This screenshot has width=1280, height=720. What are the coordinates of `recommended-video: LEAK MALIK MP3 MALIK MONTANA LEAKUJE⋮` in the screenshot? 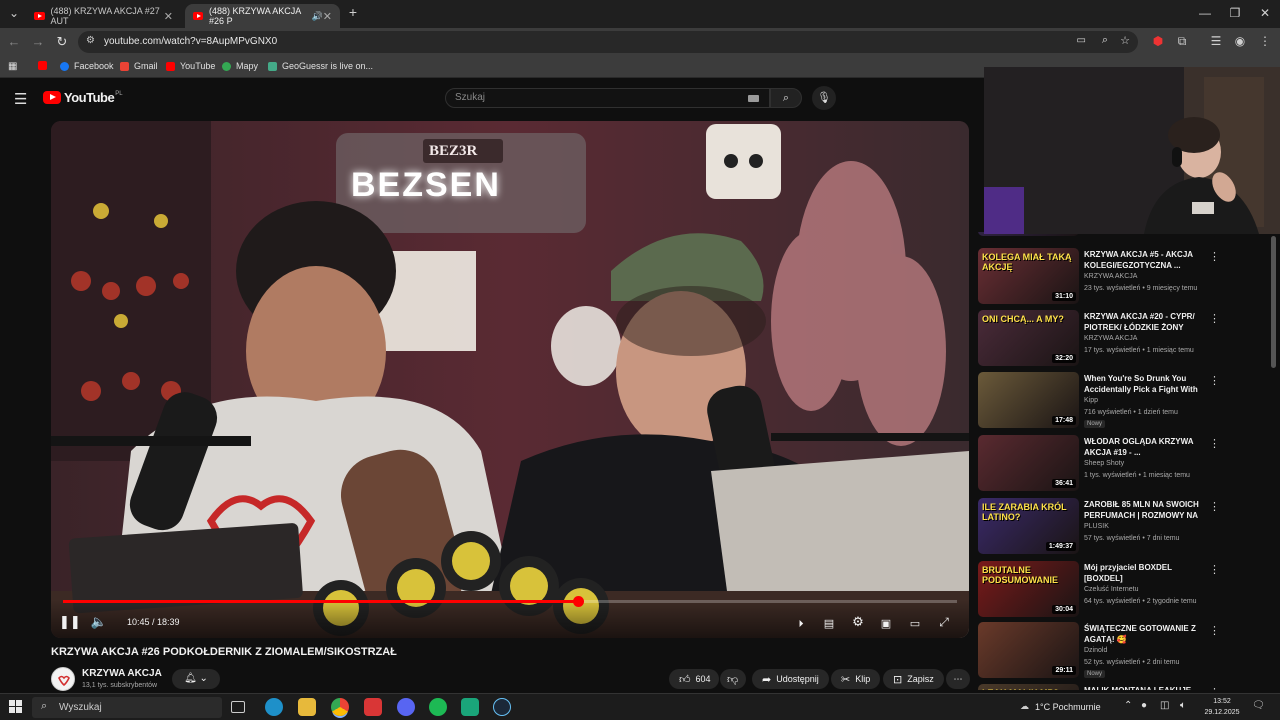 It's located at (1129, 687).